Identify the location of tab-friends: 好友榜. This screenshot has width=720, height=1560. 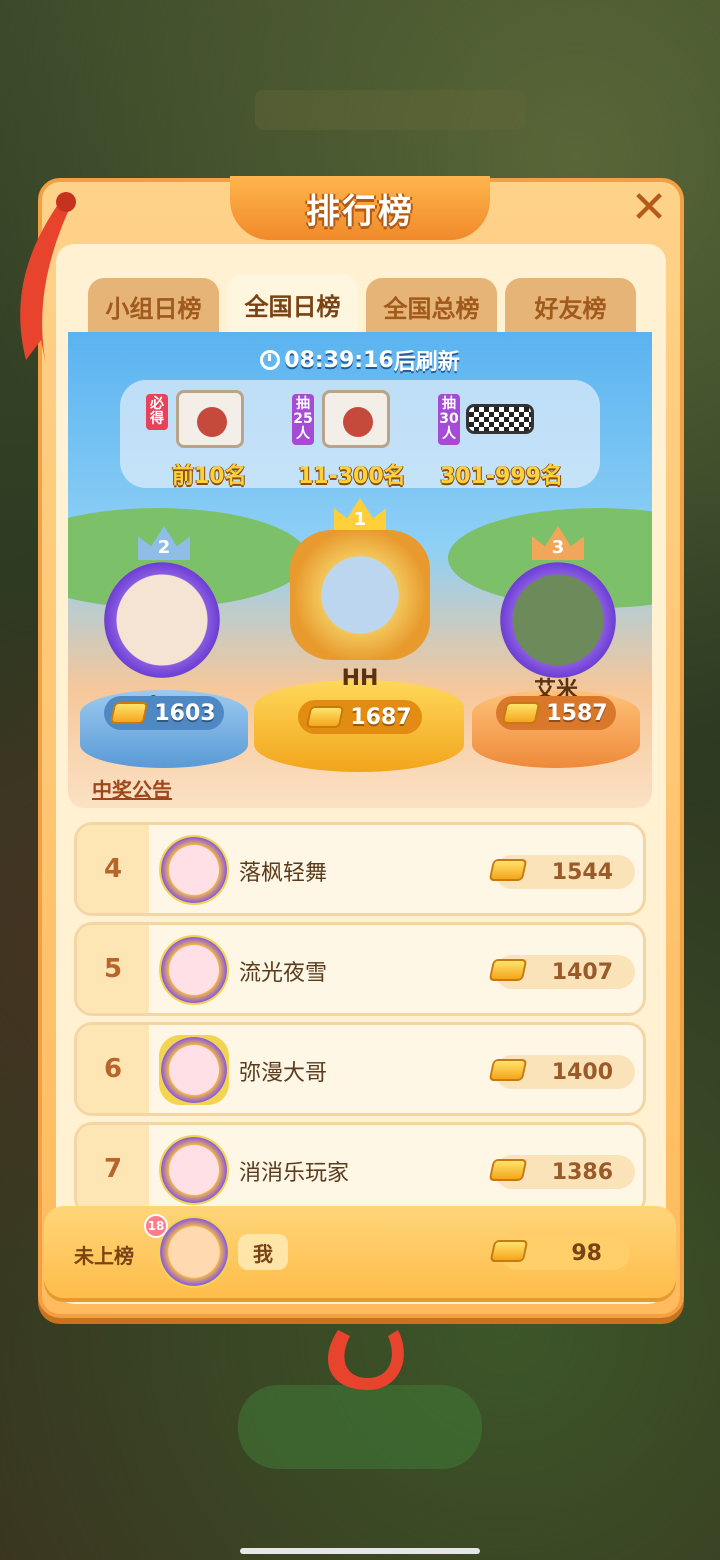
(570, 306).